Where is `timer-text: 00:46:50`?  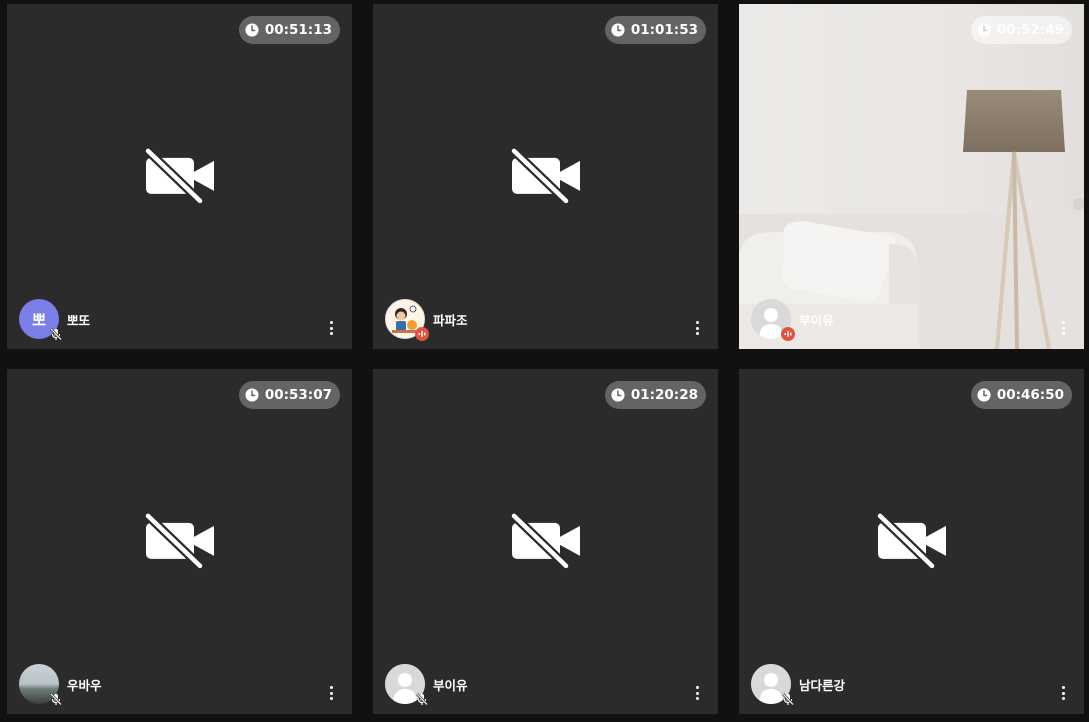 timer-text: 00:46:50 is located at coordinates (1030, 395).